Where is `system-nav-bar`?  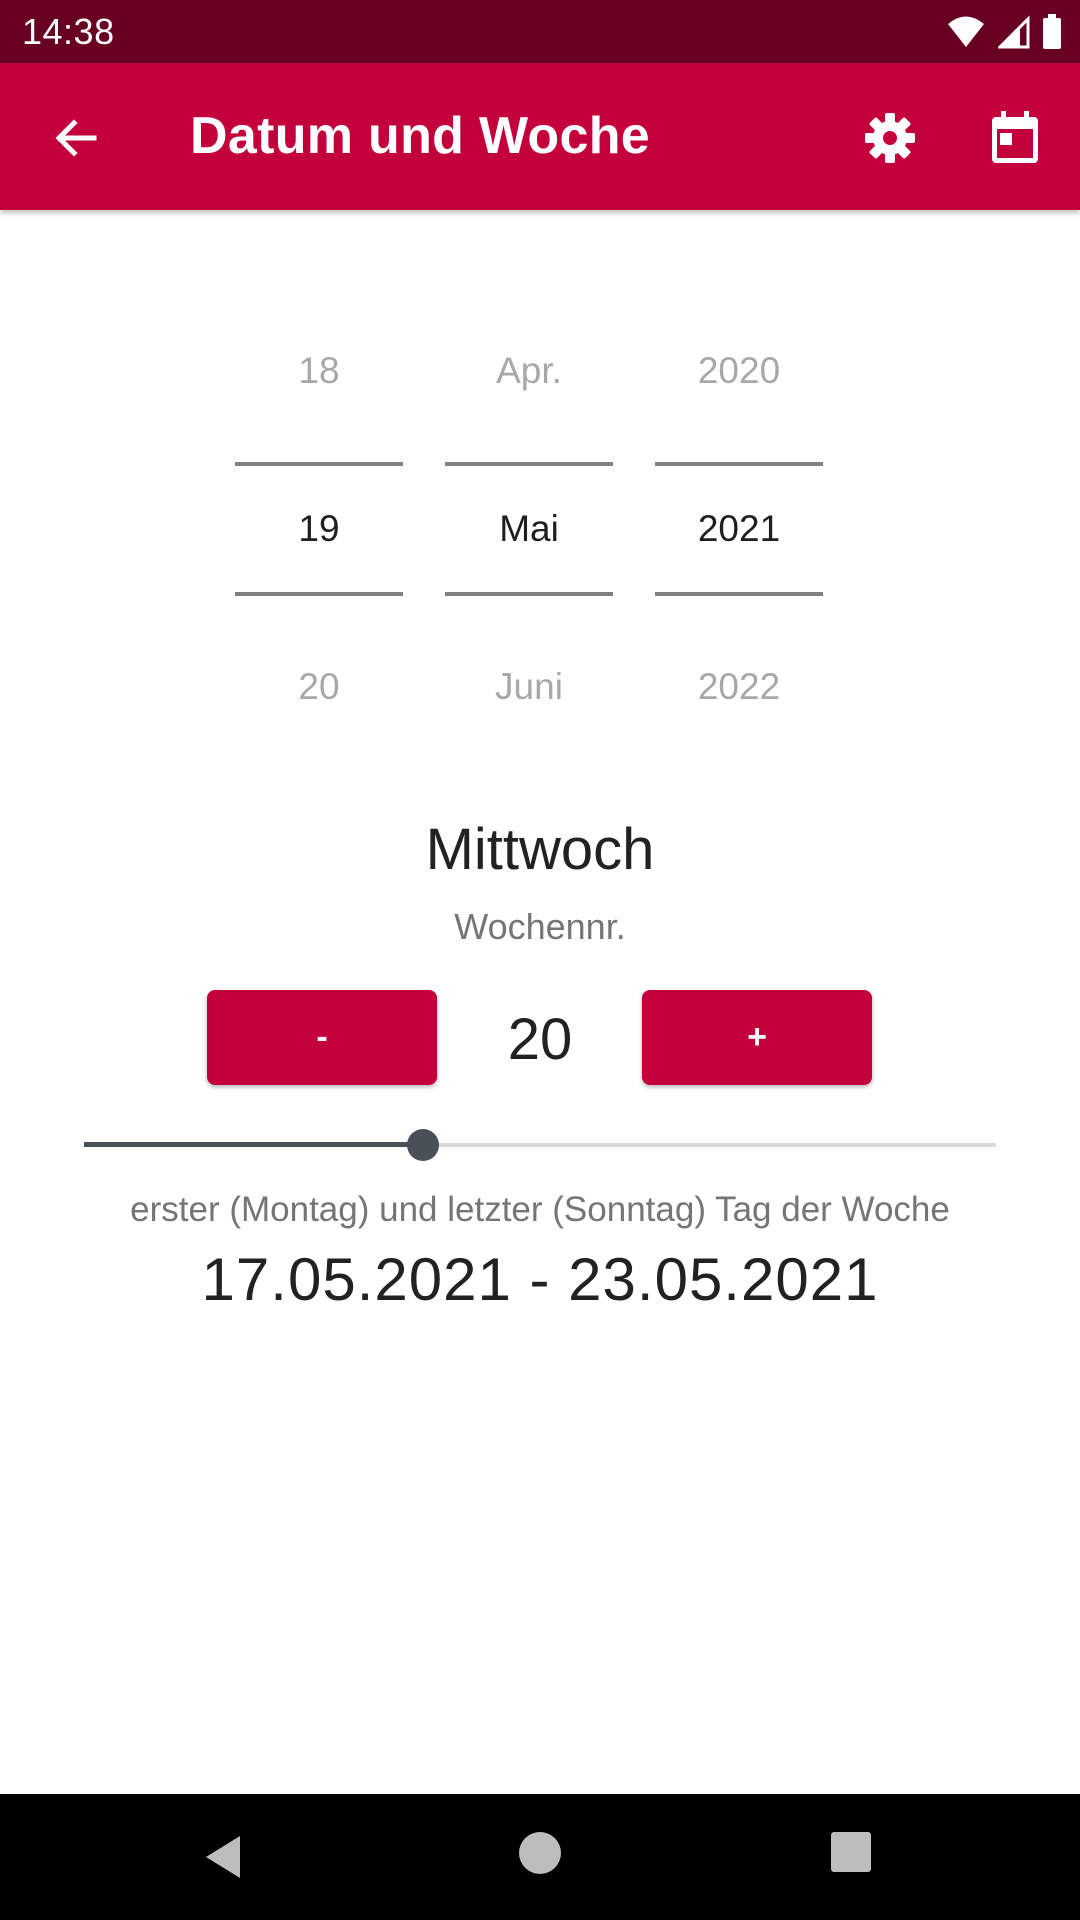
system-nav-bar is located at coordinates (540, 1857).